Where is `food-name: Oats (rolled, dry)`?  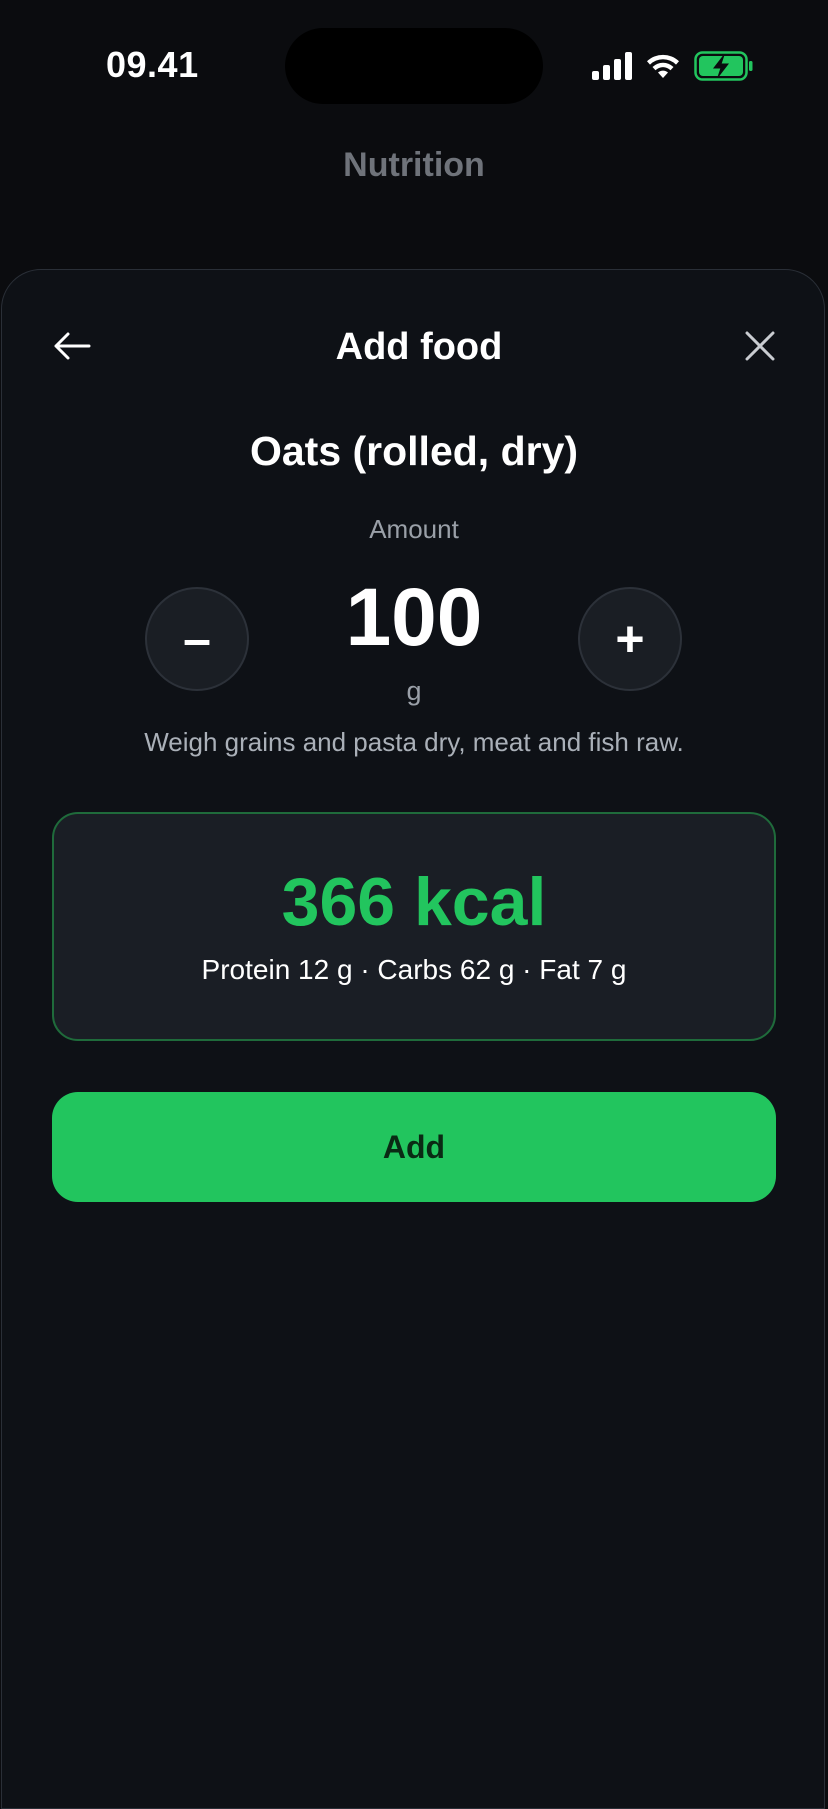
food-name: Oats (rolled, dry) is located at coordinates (414, 451).